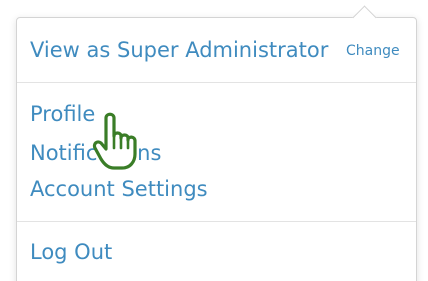  I want to click on menu-item-account-settings: Account Settings, so click(119, 189).